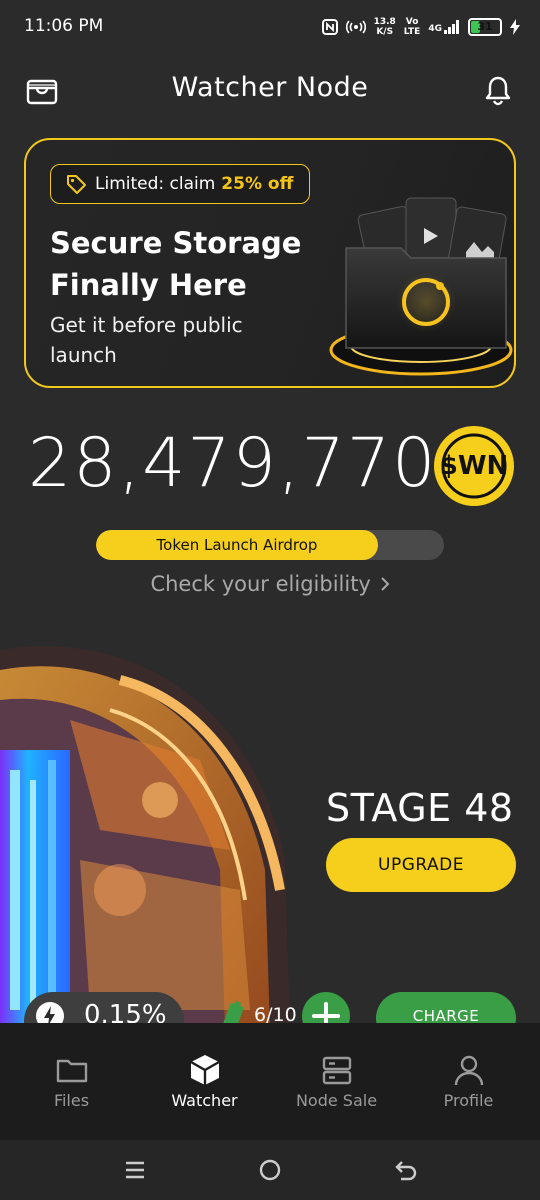  What do you see at coordinates (71, 1071) in the screenshot?
I see `folder-icon` at bounding box center [71, 1071].